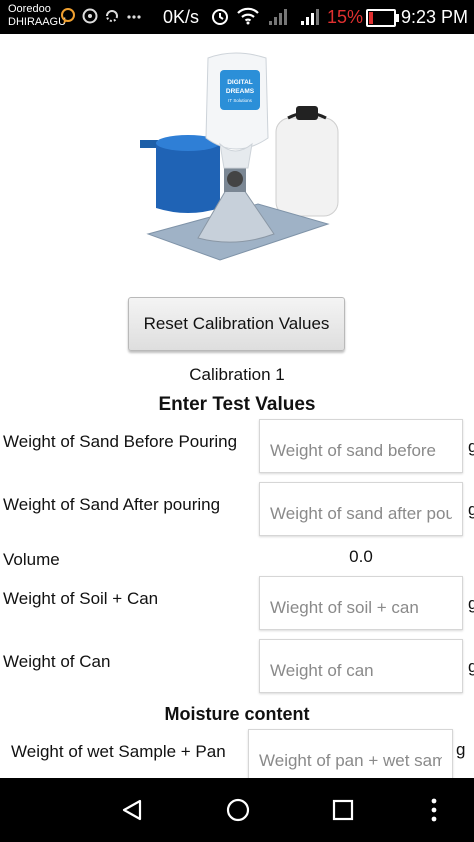  I want to click on section-title: Enter Test Values, so click(237, 404).